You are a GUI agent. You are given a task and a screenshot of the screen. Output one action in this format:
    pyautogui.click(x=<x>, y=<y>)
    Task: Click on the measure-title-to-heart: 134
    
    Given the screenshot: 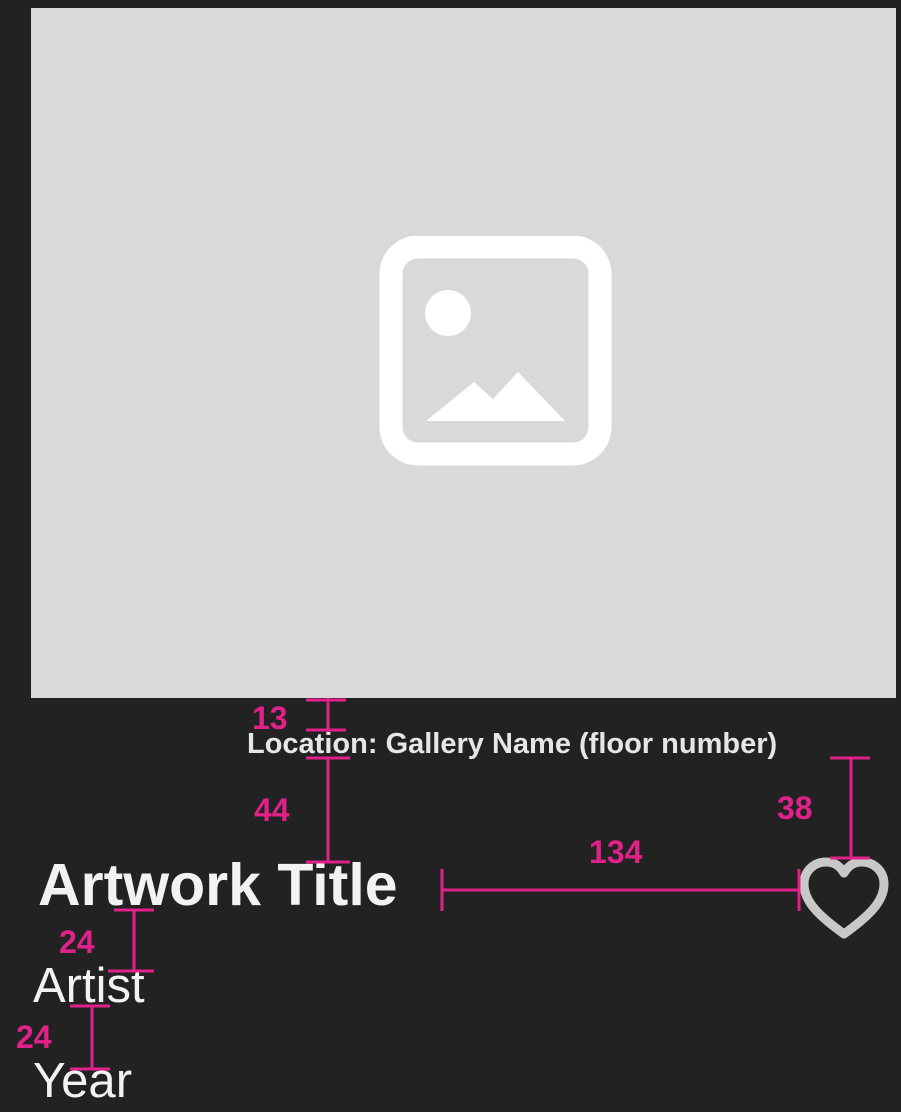 What is the action you would take?
    pyautogui.click(x=616, y=852)
    